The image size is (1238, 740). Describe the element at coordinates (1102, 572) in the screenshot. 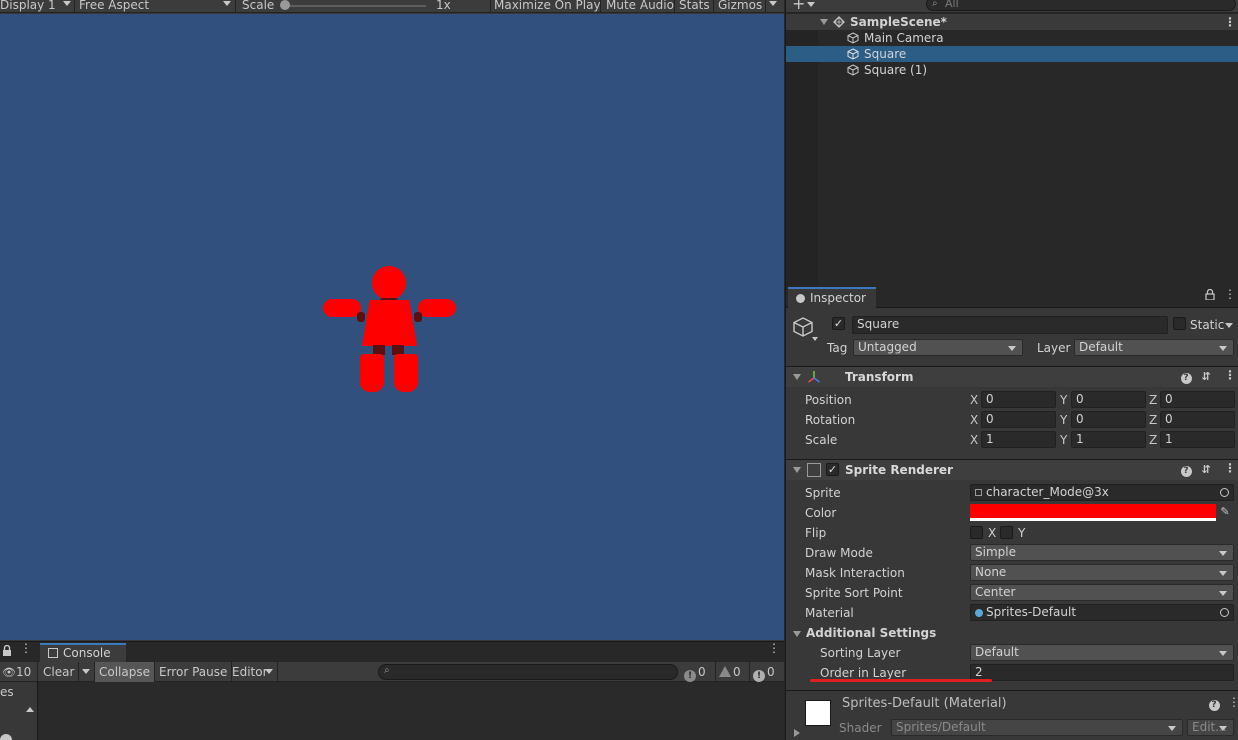

I see `mask-interaction-dropdown: None` at that location.